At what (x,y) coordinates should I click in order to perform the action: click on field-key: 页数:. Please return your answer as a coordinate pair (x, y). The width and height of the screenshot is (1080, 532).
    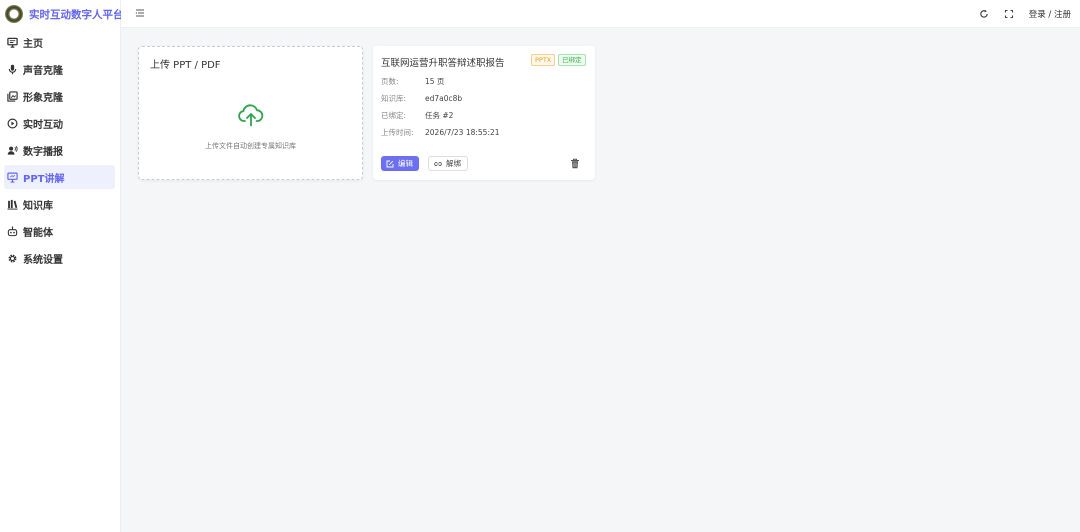
    Looking at the image, I should click on (390, 81).